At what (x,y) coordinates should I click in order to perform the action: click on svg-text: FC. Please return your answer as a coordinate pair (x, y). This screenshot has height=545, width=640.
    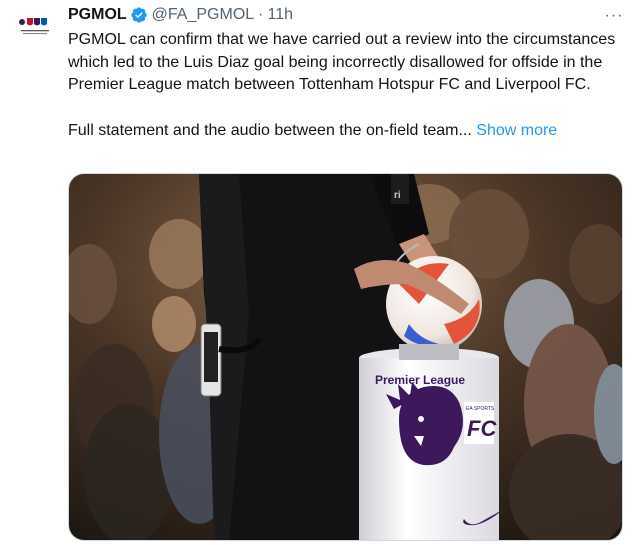
    Looking at the image, I should click on (482, 428).